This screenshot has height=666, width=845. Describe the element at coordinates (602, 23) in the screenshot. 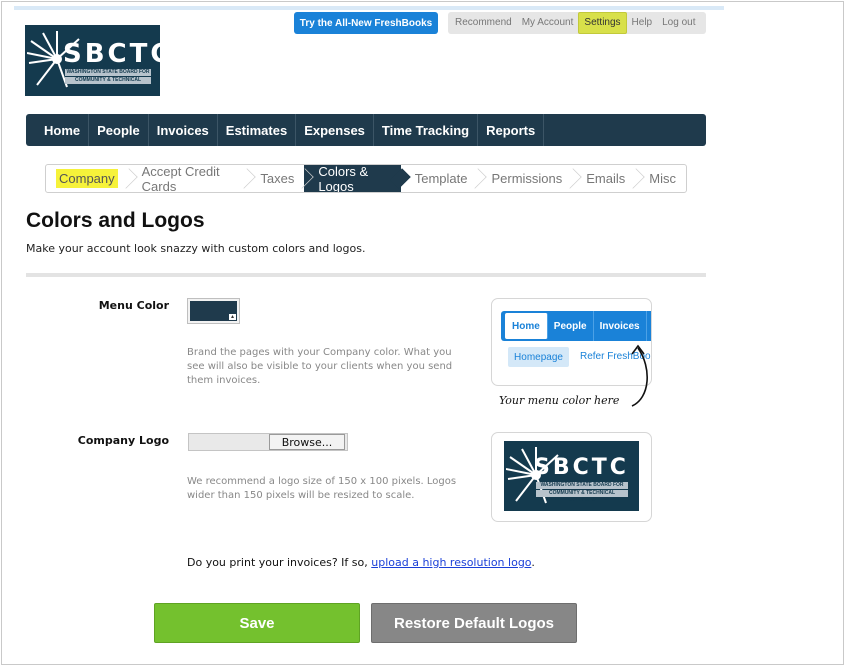

I see `settings-link: Settings` at that location.